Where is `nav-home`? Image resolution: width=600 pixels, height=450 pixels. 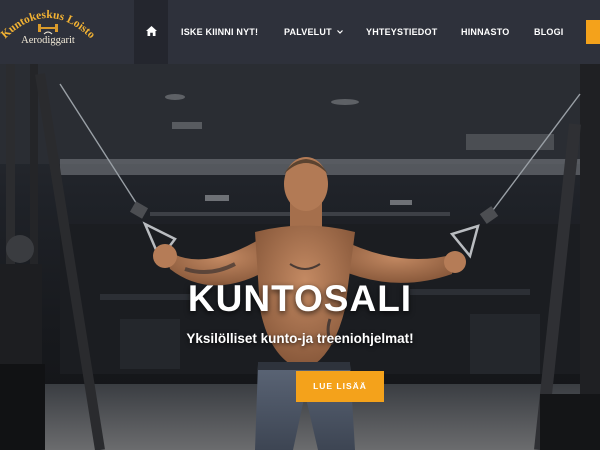 nav-home is located at coordinates (151, 32).